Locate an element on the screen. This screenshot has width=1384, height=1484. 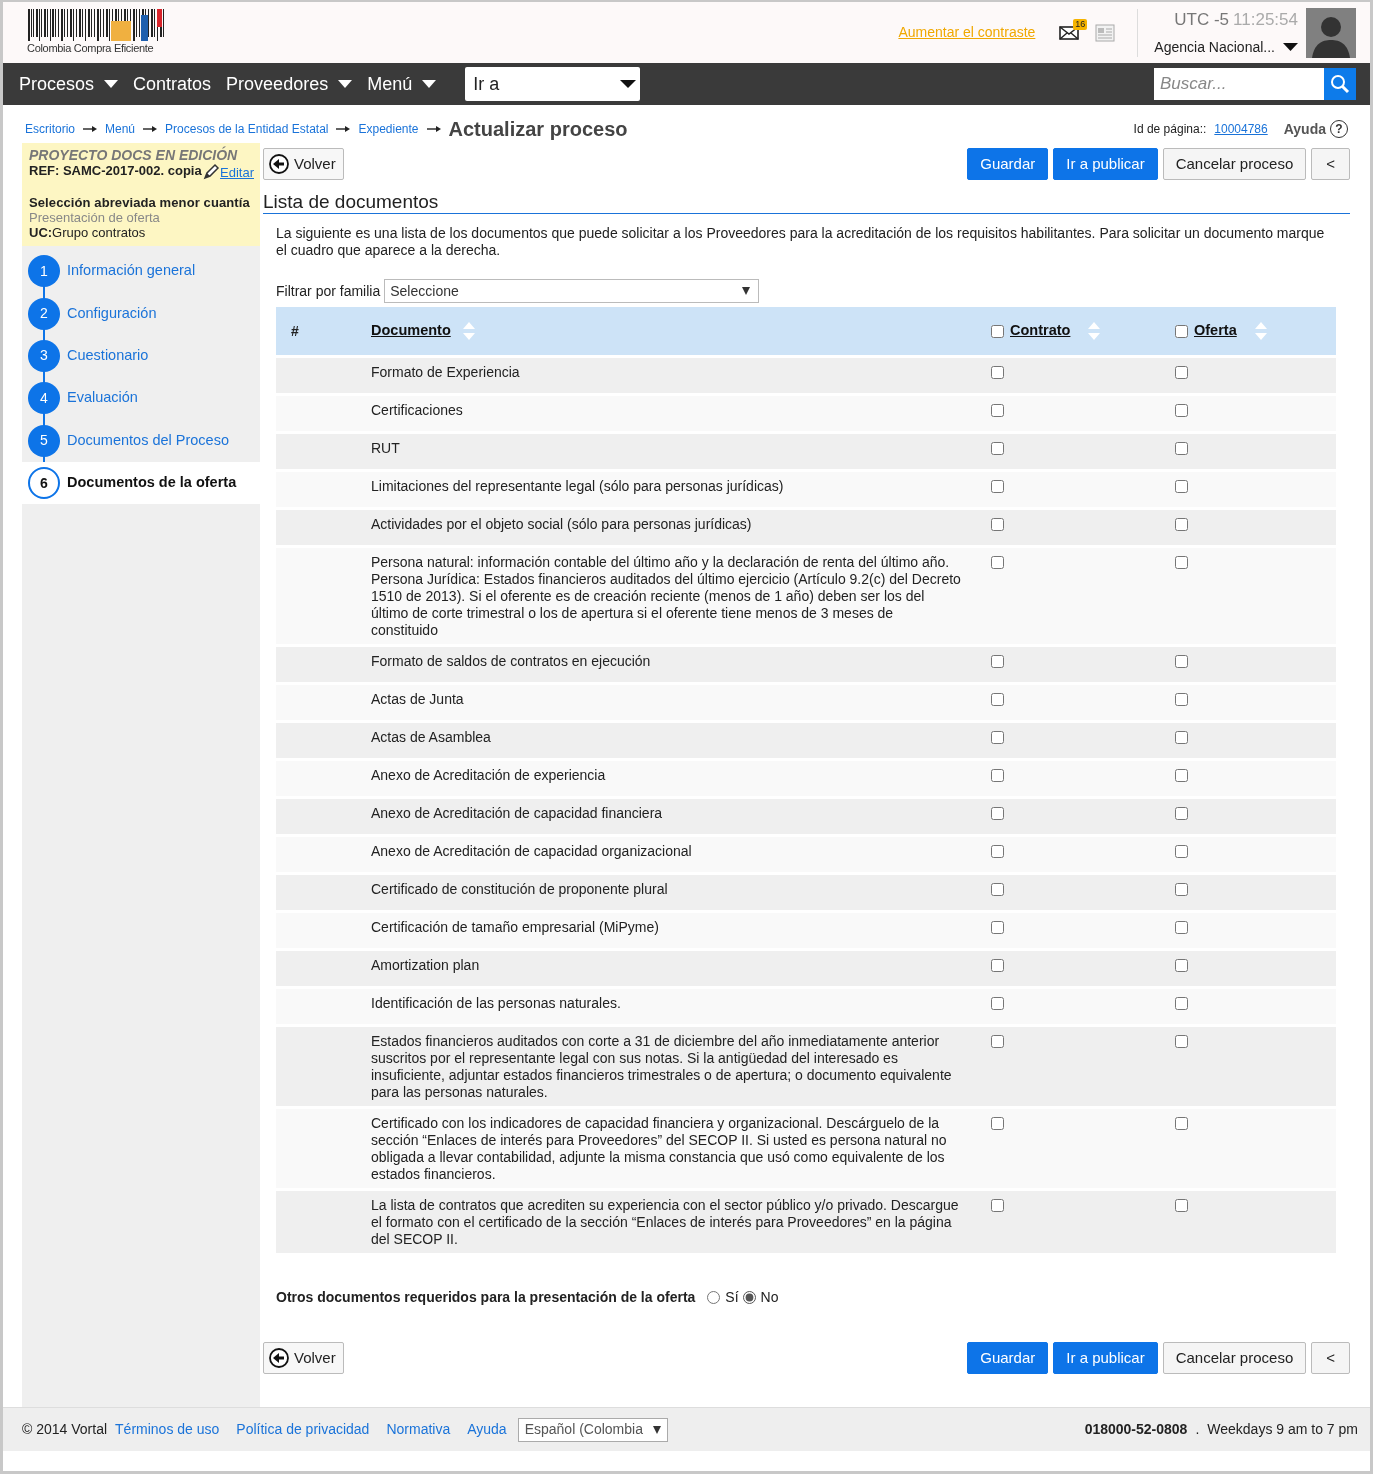
nav-menu-item: Proveedores is located at coordinates (293, 84).